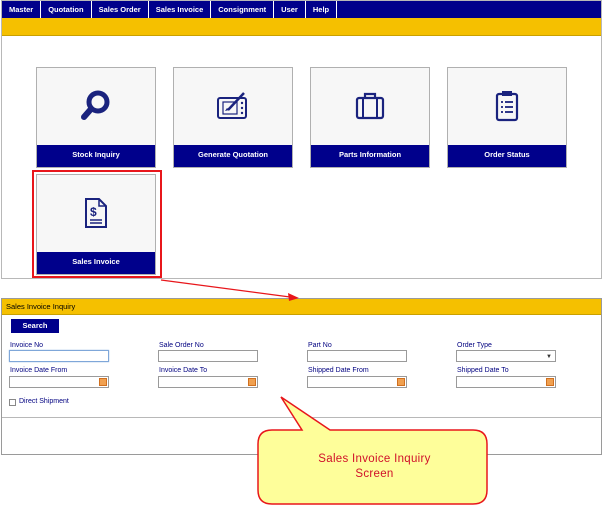 The image size is (604, 510). What do you see at coordinates (372, 450) in the screenshot?
I see `callout-bubble` at bounding box center [372, 450].